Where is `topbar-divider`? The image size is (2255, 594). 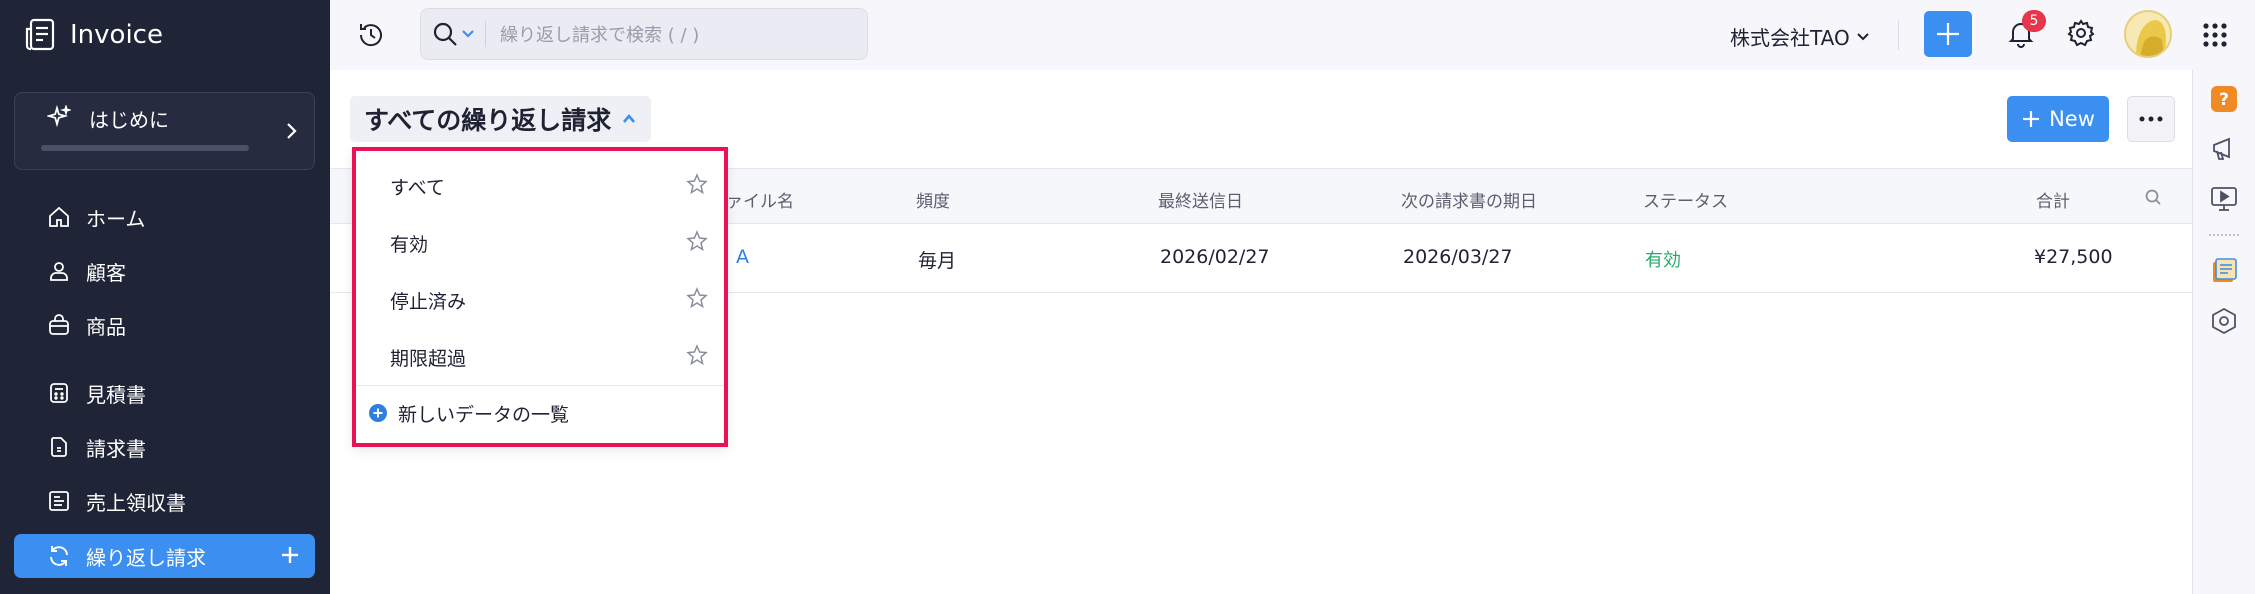
topbar-divider is located at coordinates (1898, 35).